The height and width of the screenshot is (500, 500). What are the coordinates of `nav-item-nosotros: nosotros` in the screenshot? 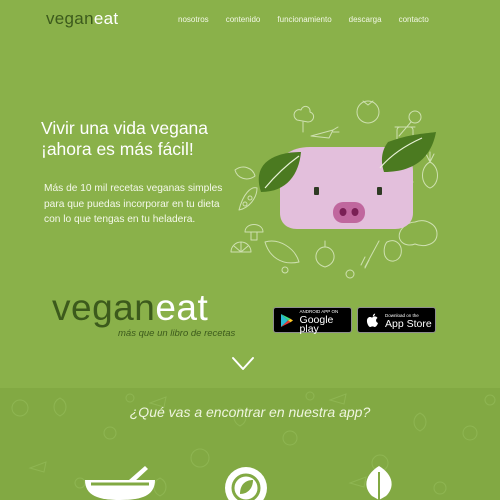 It's located at (193, 19).